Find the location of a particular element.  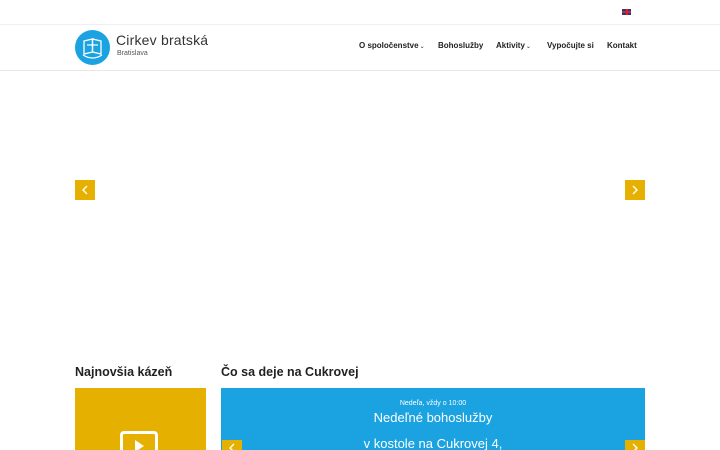

events-next-button is located at coordinates (635, 445).